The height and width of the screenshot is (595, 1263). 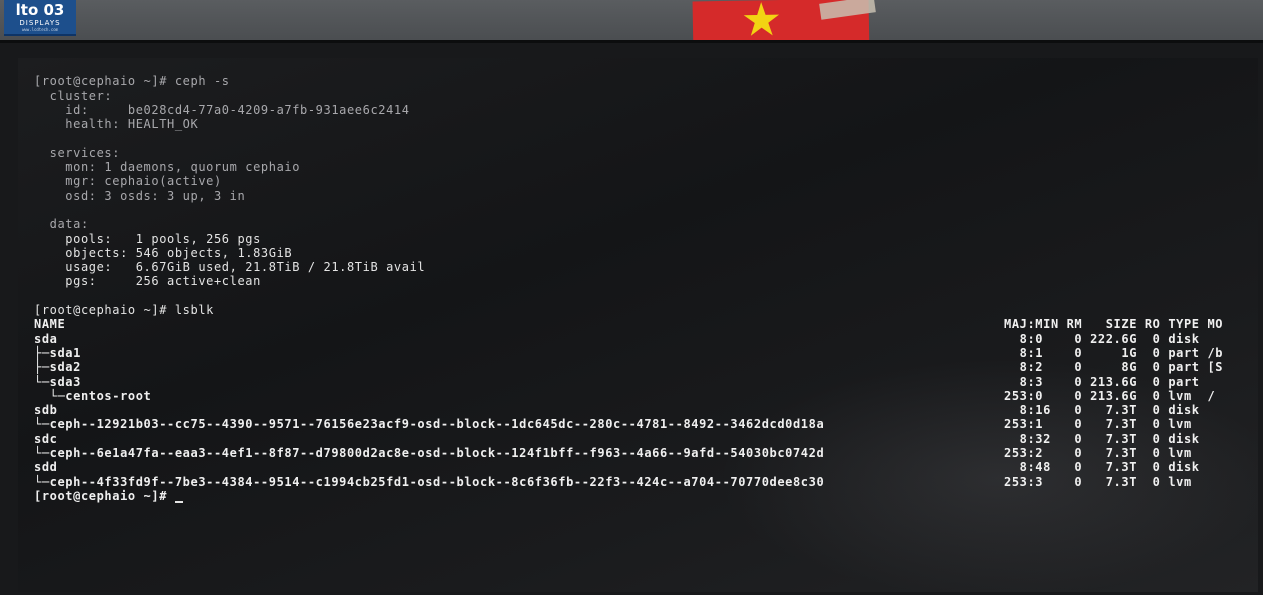 What do you see at coordinates (1102, 410) in the screenshot?
I see `device-cols: 8:16 0 7.3T 0 disk` at bounding box center [1102, 410].